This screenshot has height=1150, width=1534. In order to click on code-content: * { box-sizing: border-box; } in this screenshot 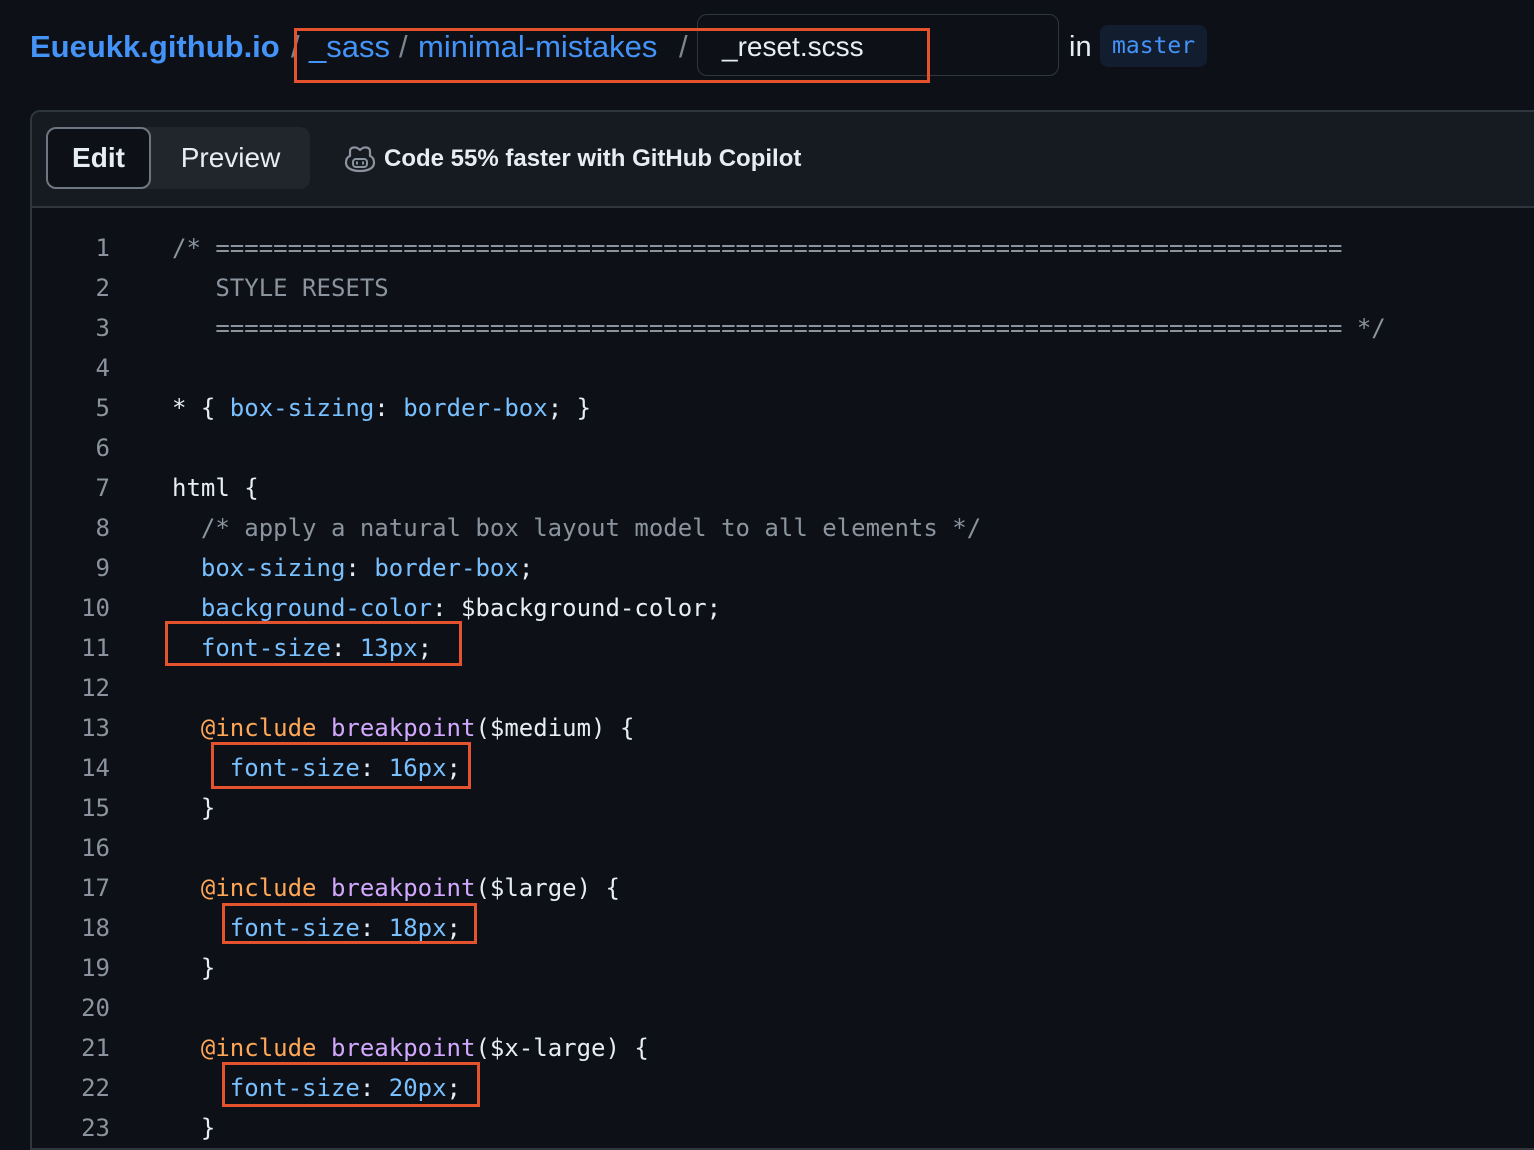, I will do `click(381, 408)`.